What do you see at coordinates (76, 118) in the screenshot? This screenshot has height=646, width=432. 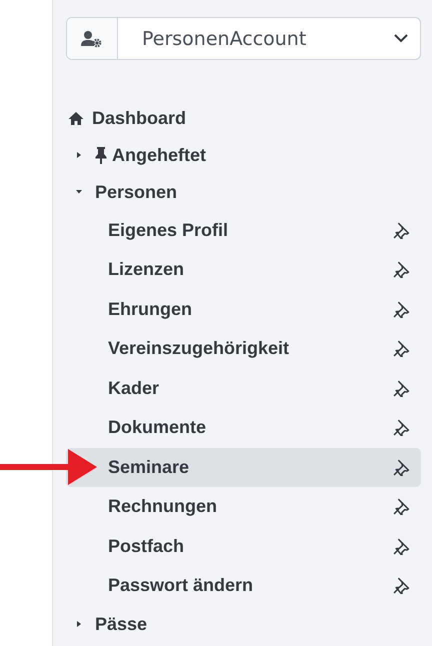 I see `home-icon` at bounding box center [76, 118].